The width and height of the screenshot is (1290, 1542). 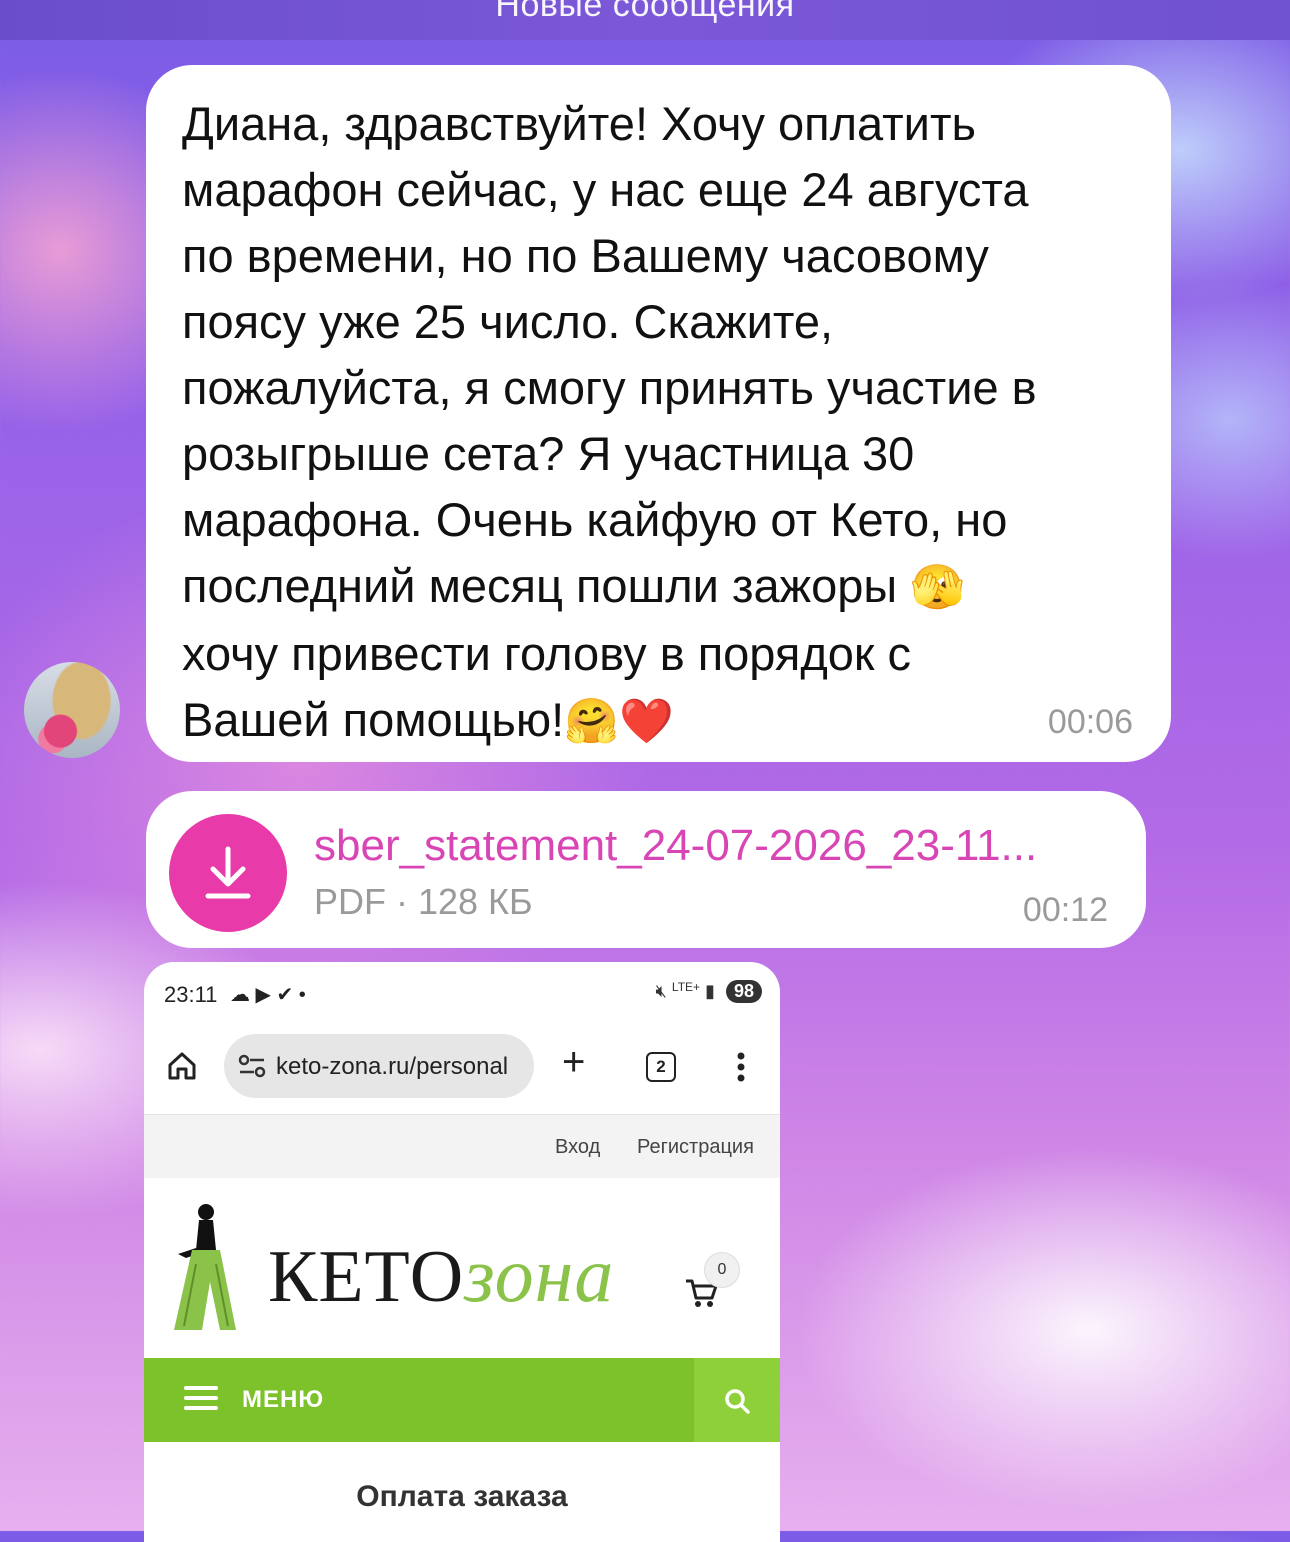 I want to click on mute-icon: 🔇︎, so click(x=661, y=991).